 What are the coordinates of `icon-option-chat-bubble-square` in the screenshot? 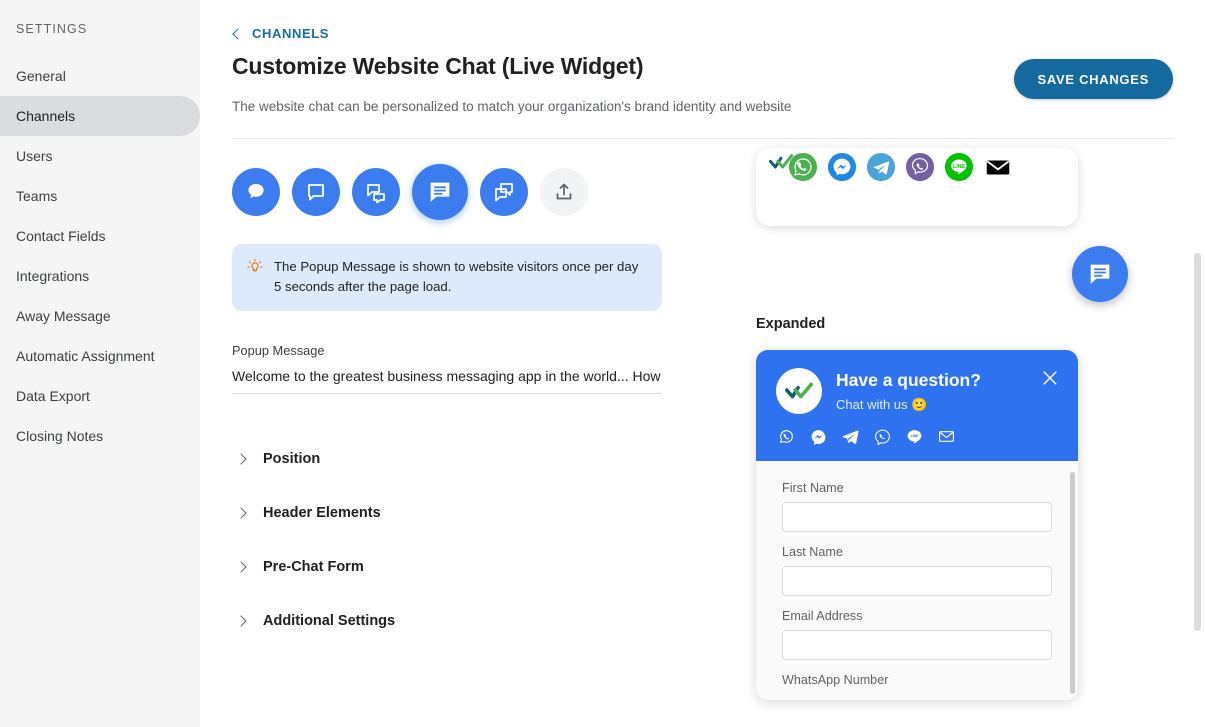 It's located at (316, 192).